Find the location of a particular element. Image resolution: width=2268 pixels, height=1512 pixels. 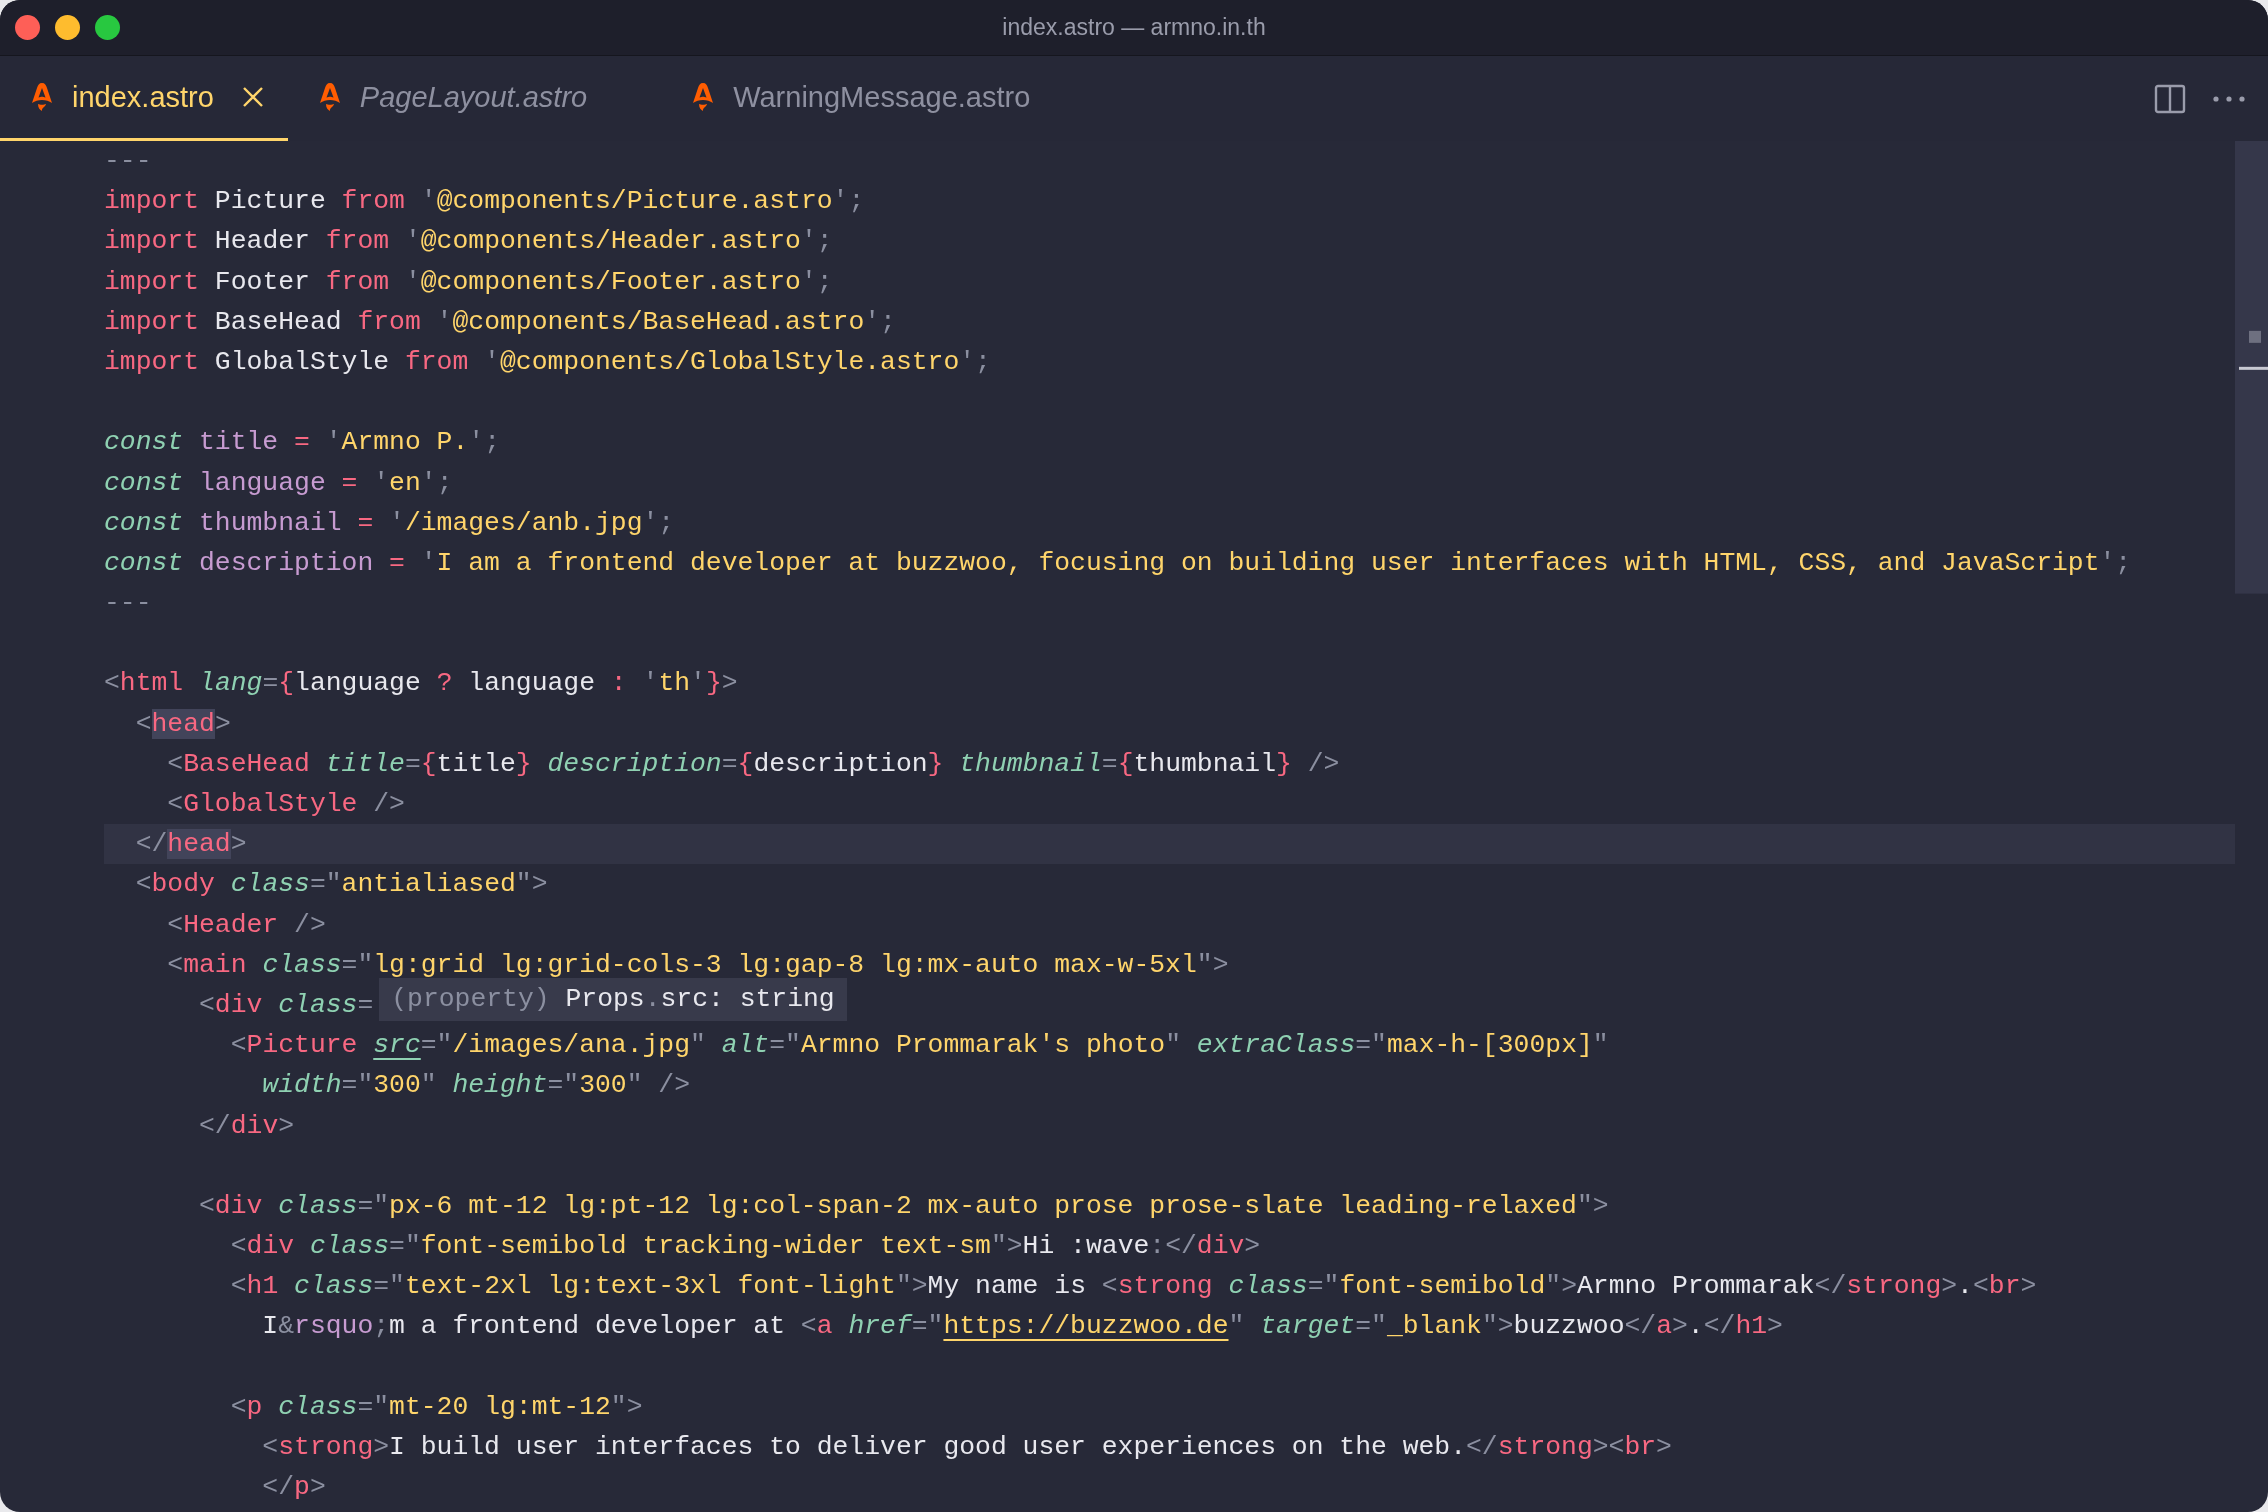

code-line: <Picture src="/images/ana.jpg" alt="Armno Prommarak's photo" extraClass="max-h-[300px]" is located at coordinates (919, 1046).